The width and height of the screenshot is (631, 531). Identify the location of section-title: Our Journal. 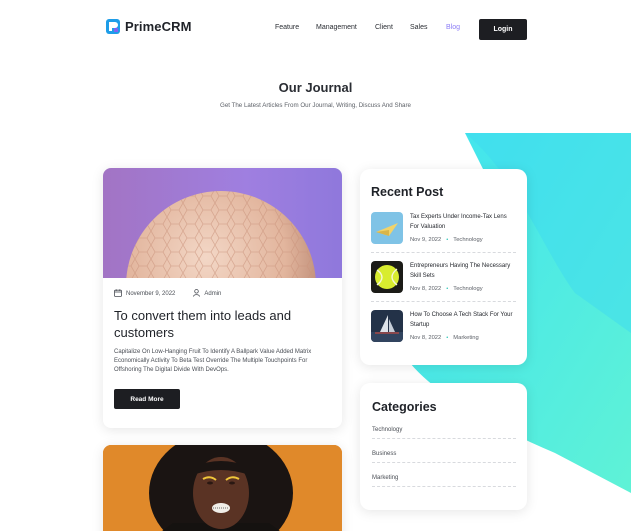
(315, 87).